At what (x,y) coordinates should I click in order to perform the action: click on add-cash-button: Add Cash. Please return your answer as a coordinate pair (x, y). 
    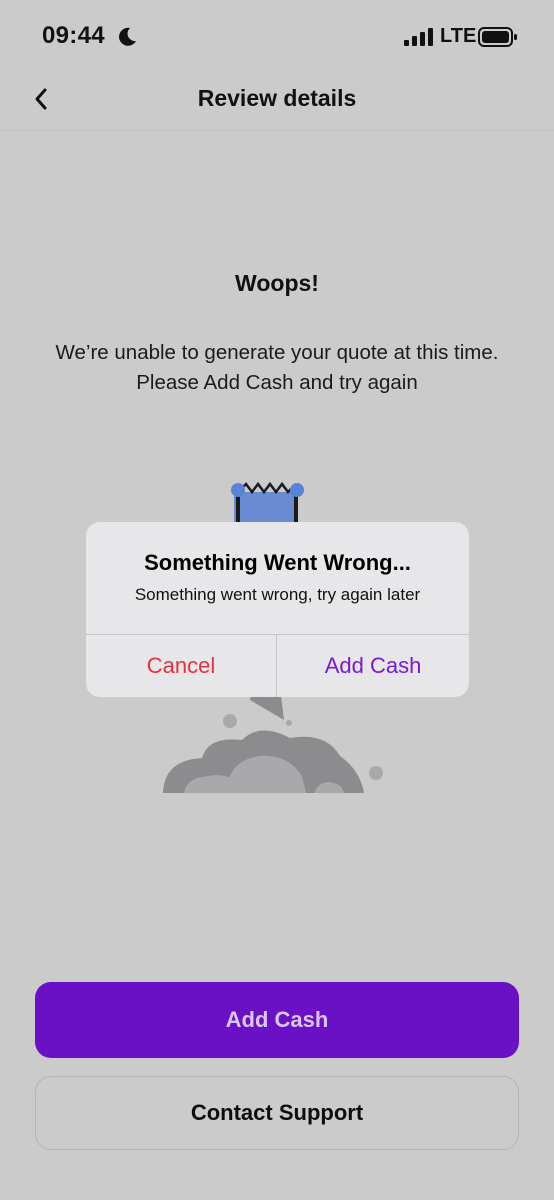
    Looking at the image, I should click on (277, 1020).